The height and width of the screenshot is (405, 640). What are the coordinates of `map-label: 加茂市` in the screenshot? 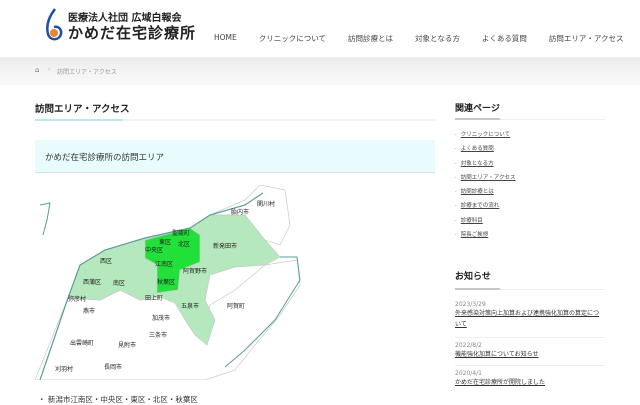 It's located at (161, 318).